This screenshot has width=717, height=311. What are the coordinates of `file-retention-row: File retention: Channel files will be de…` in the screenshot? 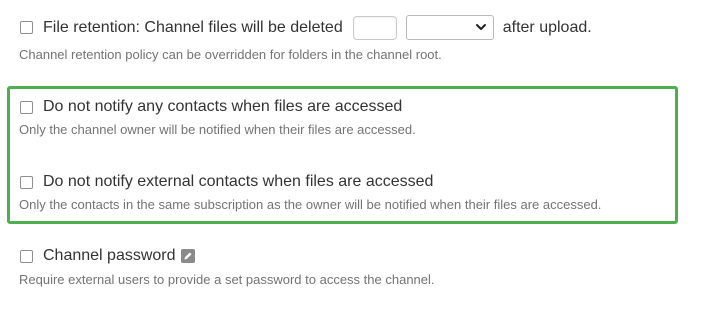 It's located at (306, 27).